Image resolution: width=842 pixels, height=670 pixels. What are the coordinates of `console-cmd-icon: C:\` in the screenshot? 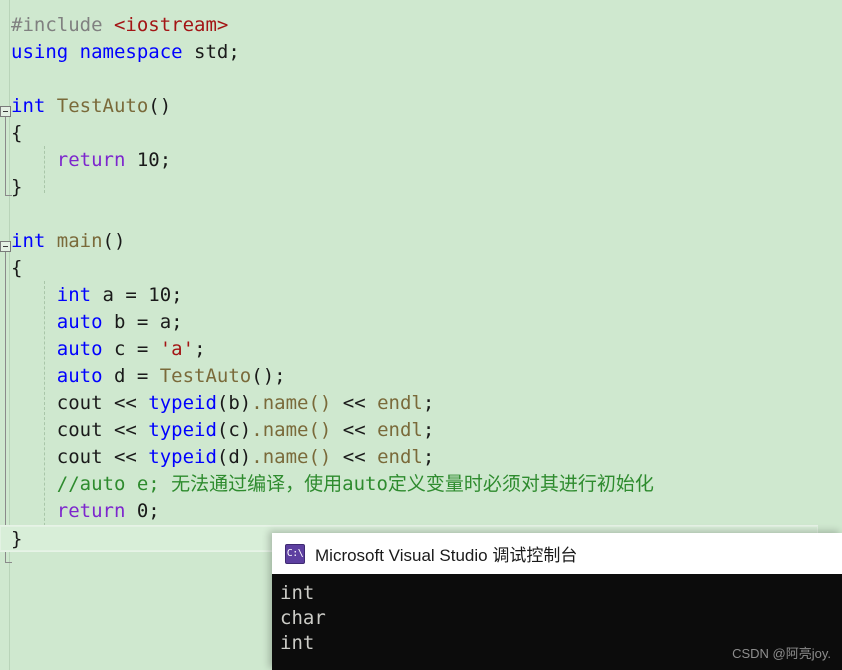 It's located at (295, 553).